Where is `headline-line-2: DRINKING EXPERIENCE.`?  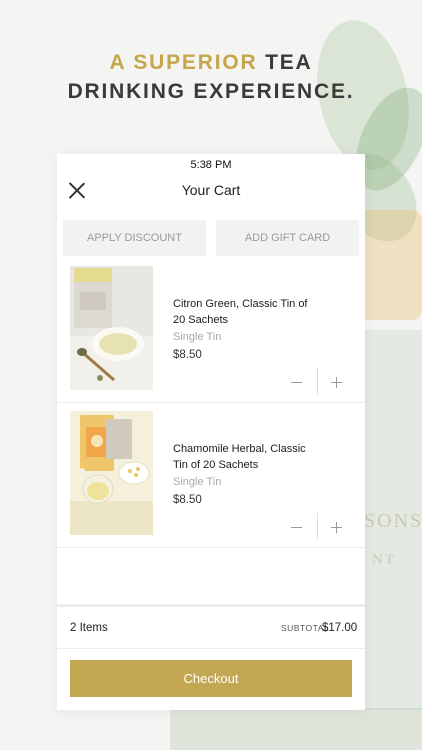
headline-line-2: DRINKING EXPERIENCE. is located at coordinates (211, 91).